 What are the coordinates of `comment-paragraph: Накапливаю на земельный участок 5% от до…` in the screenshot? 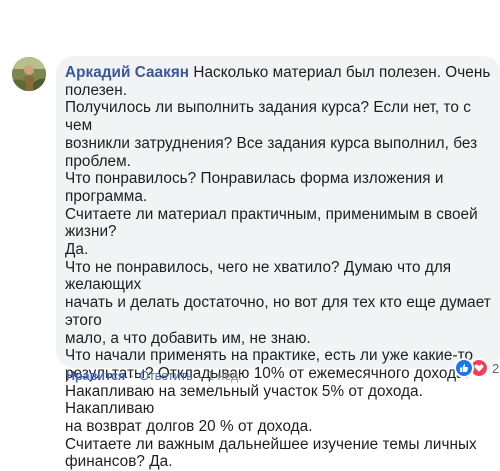 It's located at (244, 409).